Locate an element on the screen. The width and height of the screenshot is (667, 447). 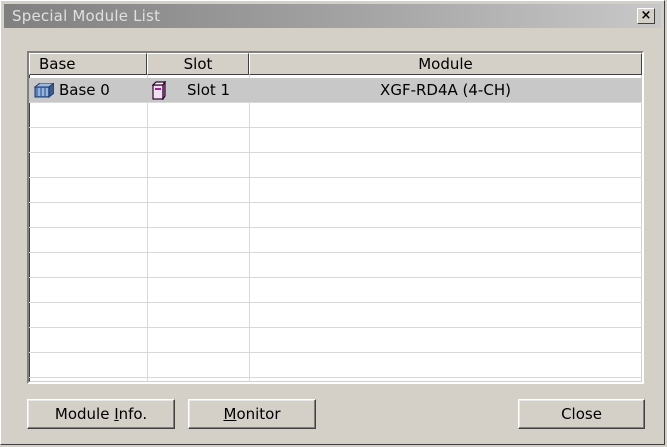
slot-name: Slot 1 is located at coordinates (209, 90).